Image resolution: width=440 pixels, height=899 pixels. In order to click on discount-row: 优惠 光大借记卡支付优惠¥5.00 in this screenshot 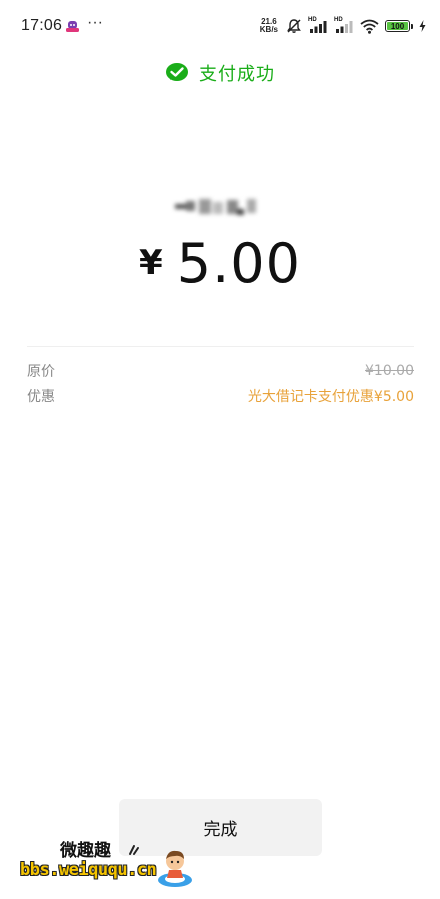, I will do `click(220, 396)`.